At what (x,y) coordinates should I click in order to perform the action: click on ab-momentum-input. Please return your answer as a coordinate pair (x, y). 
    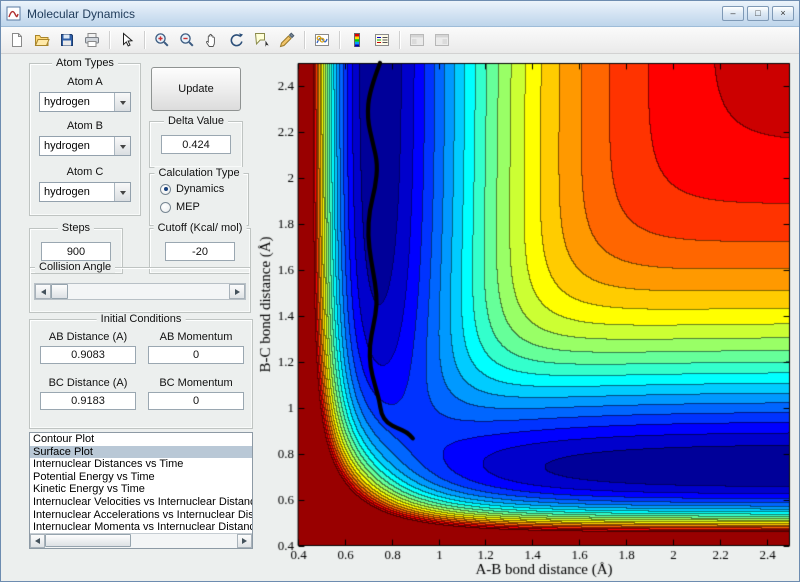
    Looking at the image, I should click on (196, 355).